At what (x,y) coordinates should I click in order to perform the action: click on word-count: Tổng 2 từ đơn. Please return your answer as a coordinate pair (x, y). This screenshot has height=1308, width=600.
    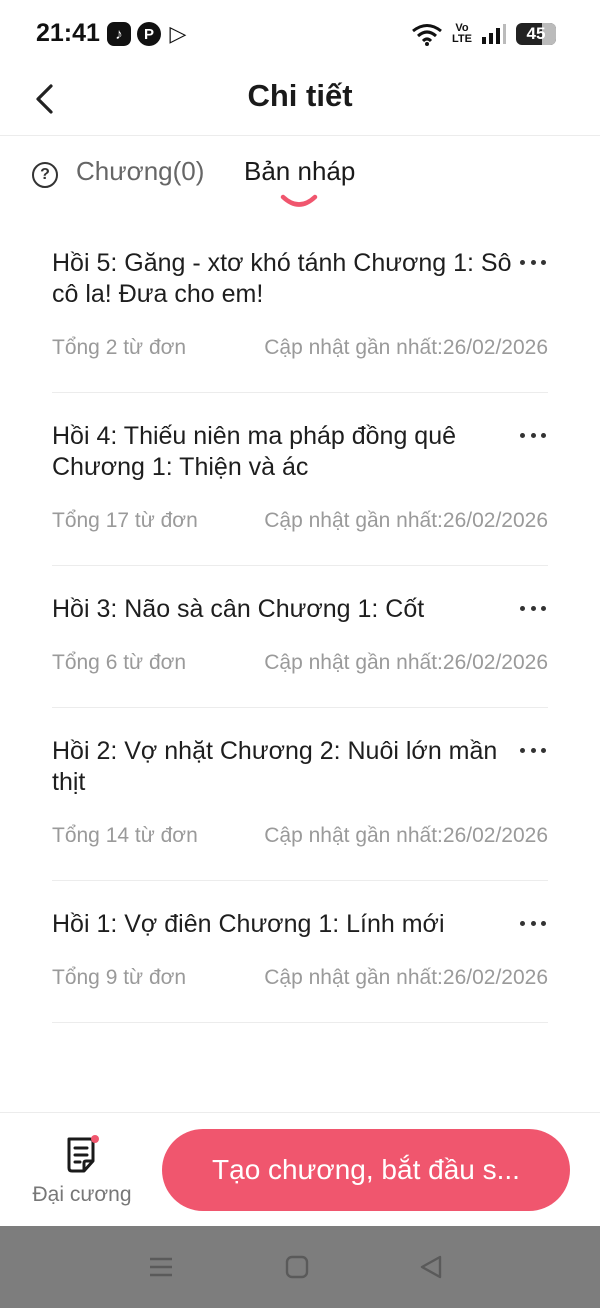
    Looking at the image, I should click on (119, 347).